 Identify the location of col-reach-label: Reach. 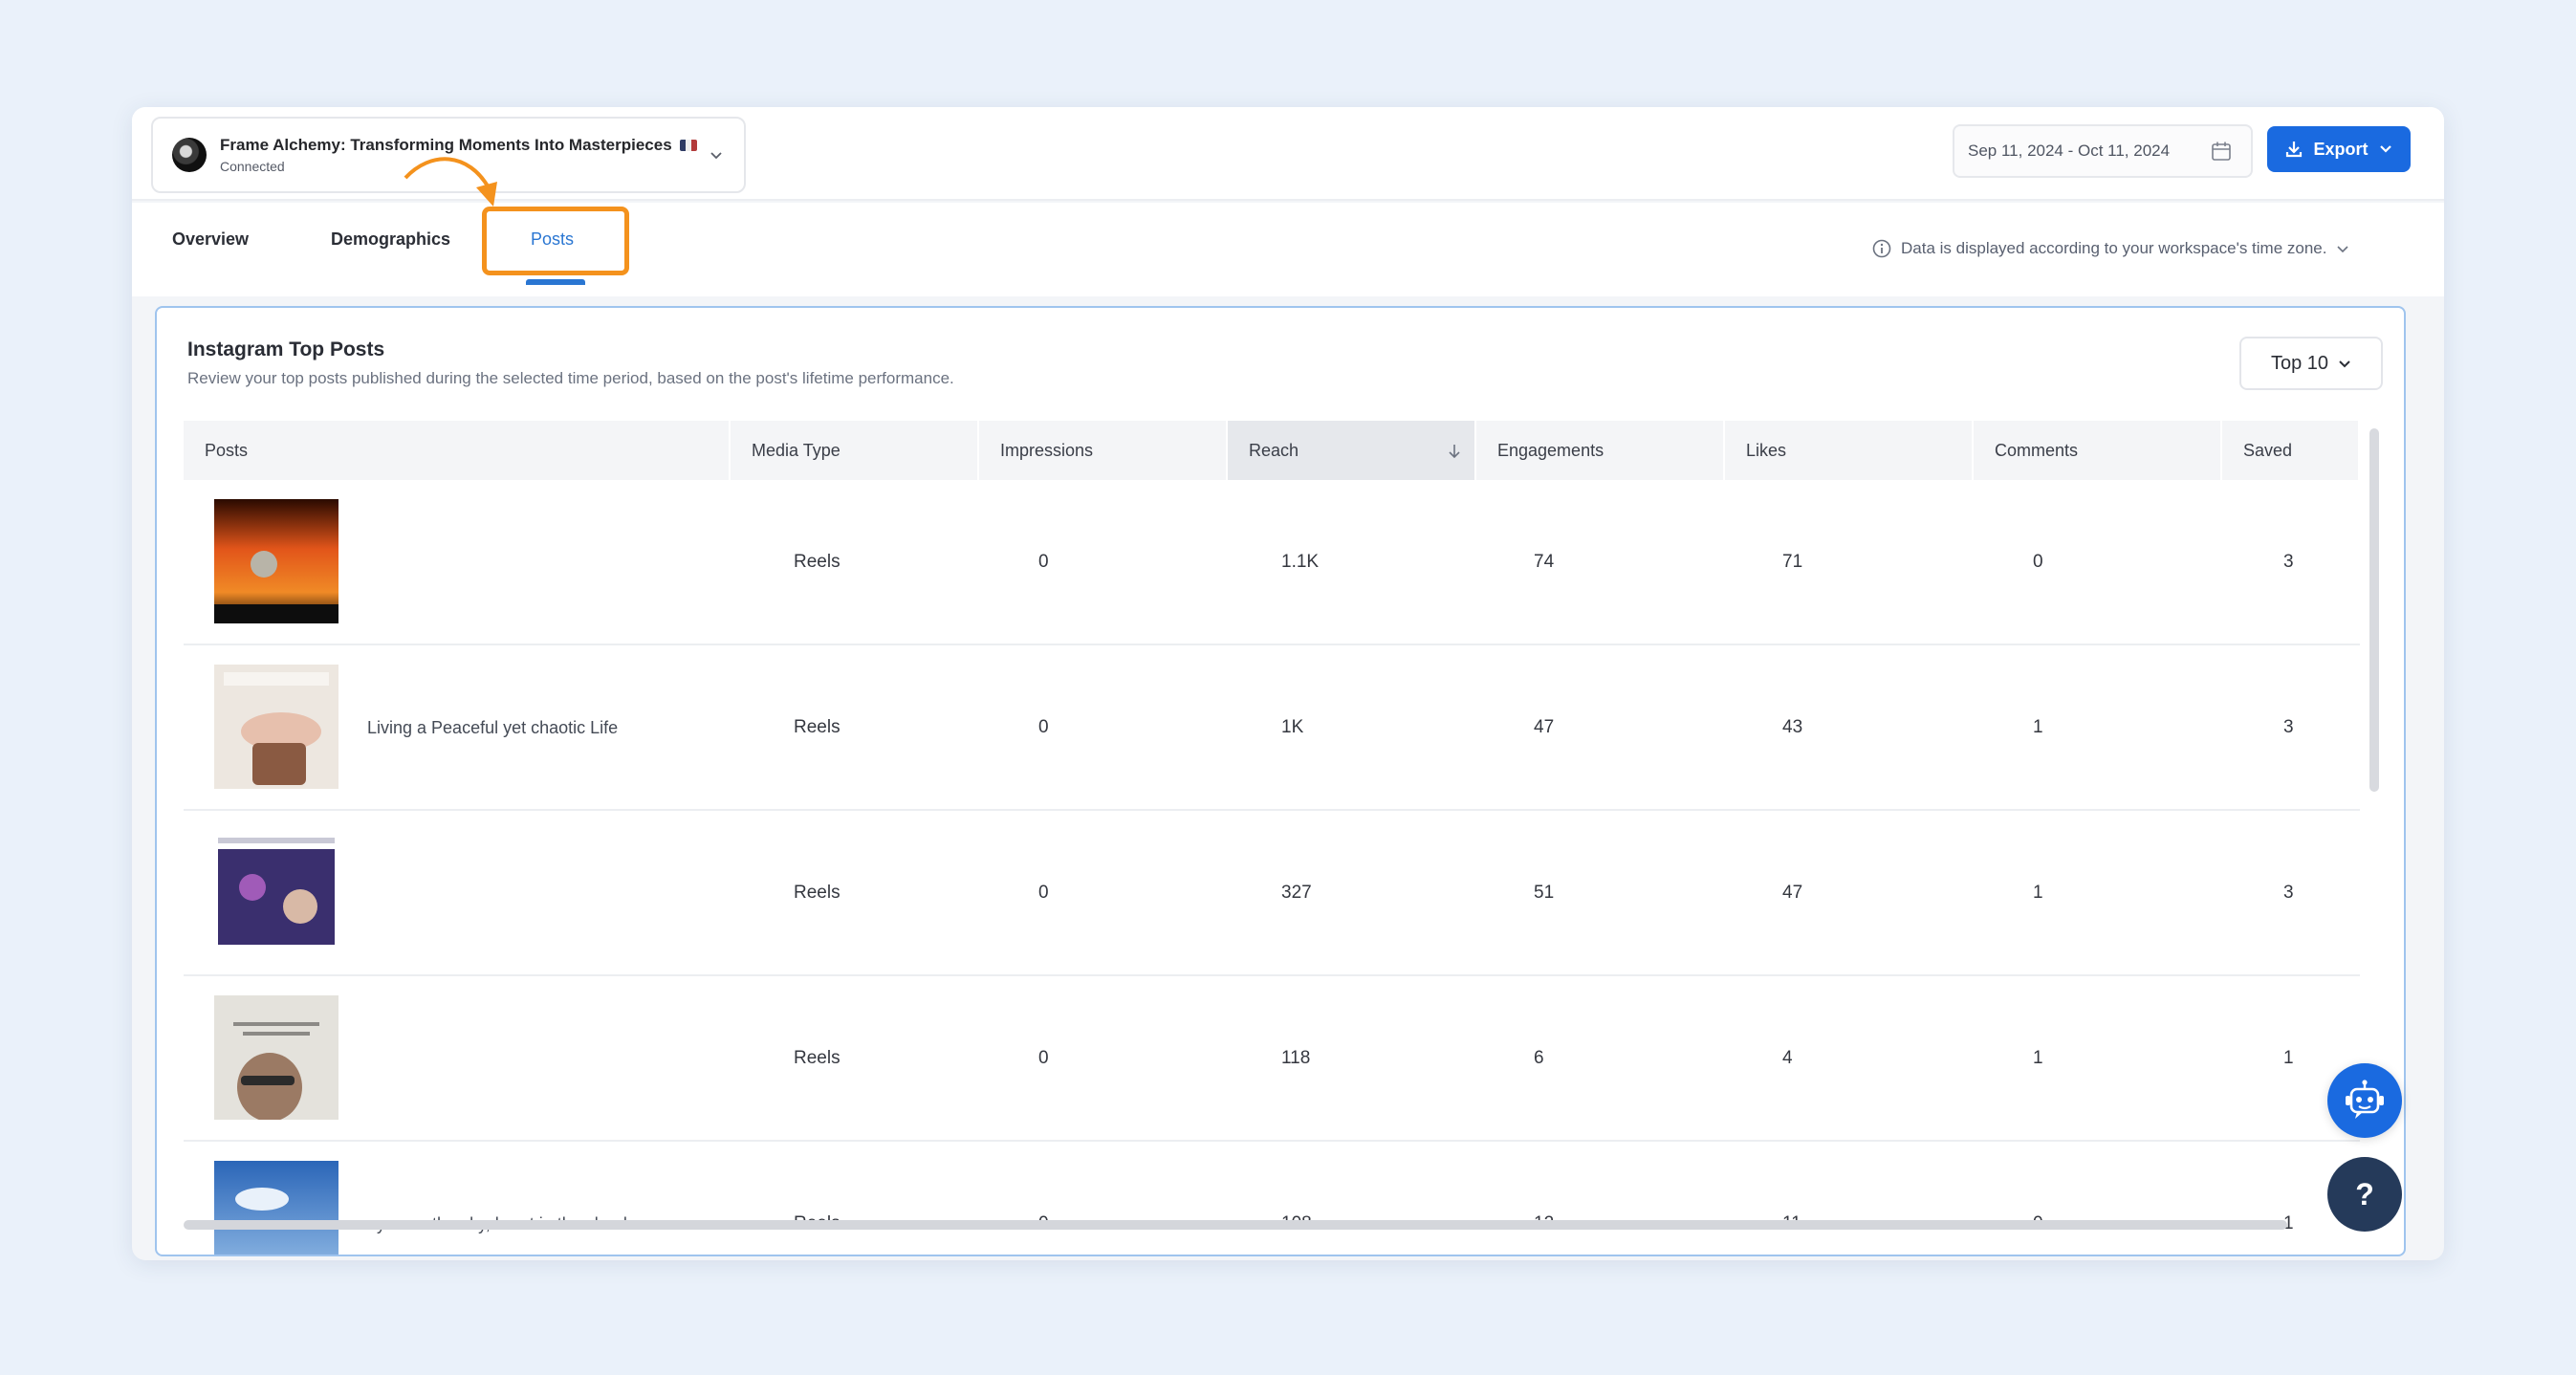
(1274, 450).